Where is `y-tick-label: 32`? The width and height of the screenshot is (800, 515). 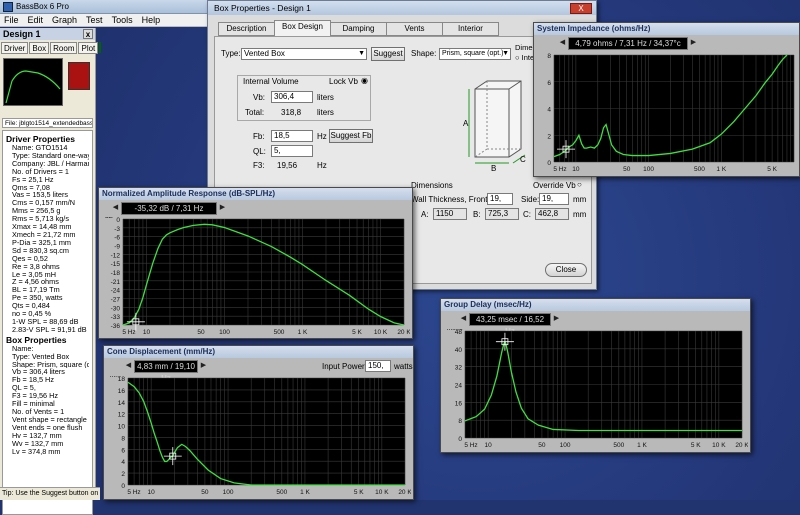
y-tick-label: 32 is located at coordinates (459, 368).